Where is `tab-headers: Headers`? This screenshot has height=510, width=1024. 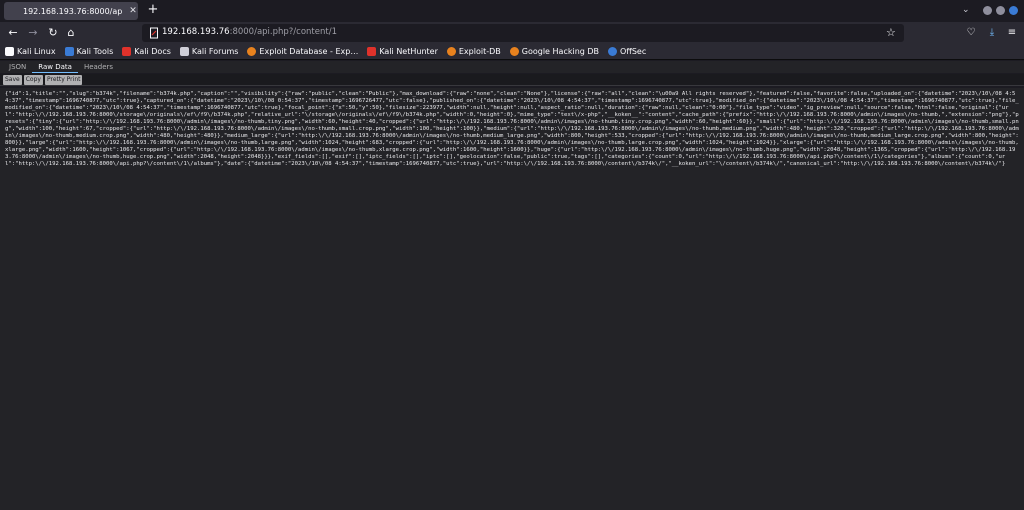
tab-headers: Headers is located at coordinates (98, 67).